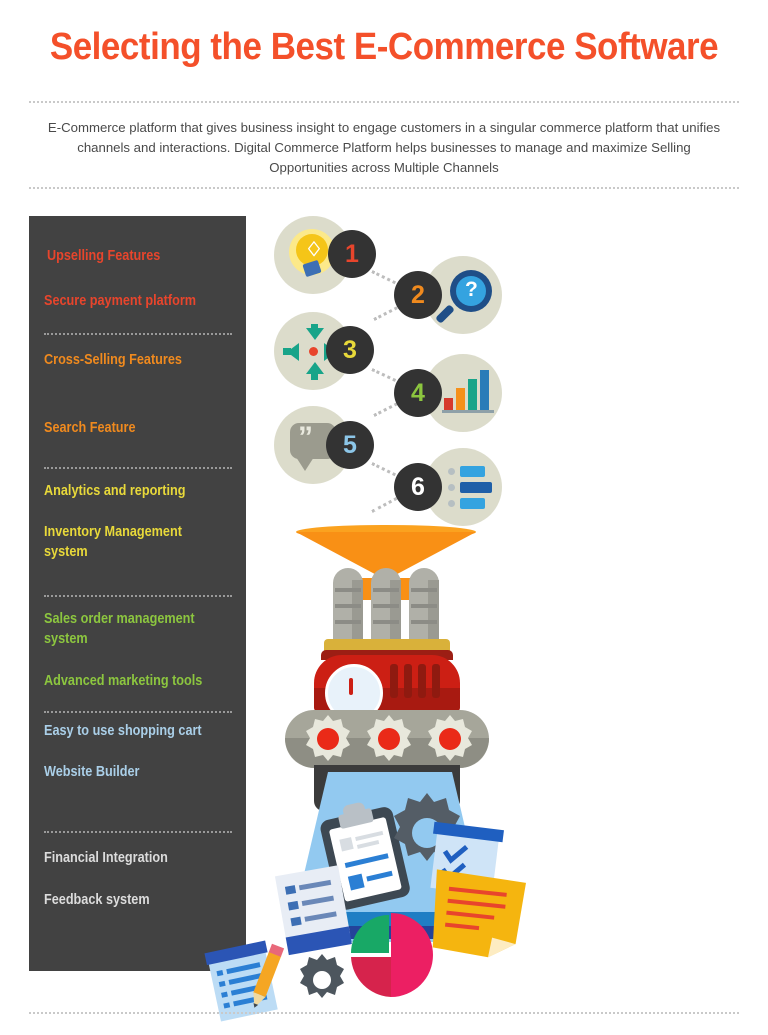 This screenshot has width=768, height=1035. Describe the element at coordinates (348, 590) in the screenshot. I see `pillar-line-a1` at that location.